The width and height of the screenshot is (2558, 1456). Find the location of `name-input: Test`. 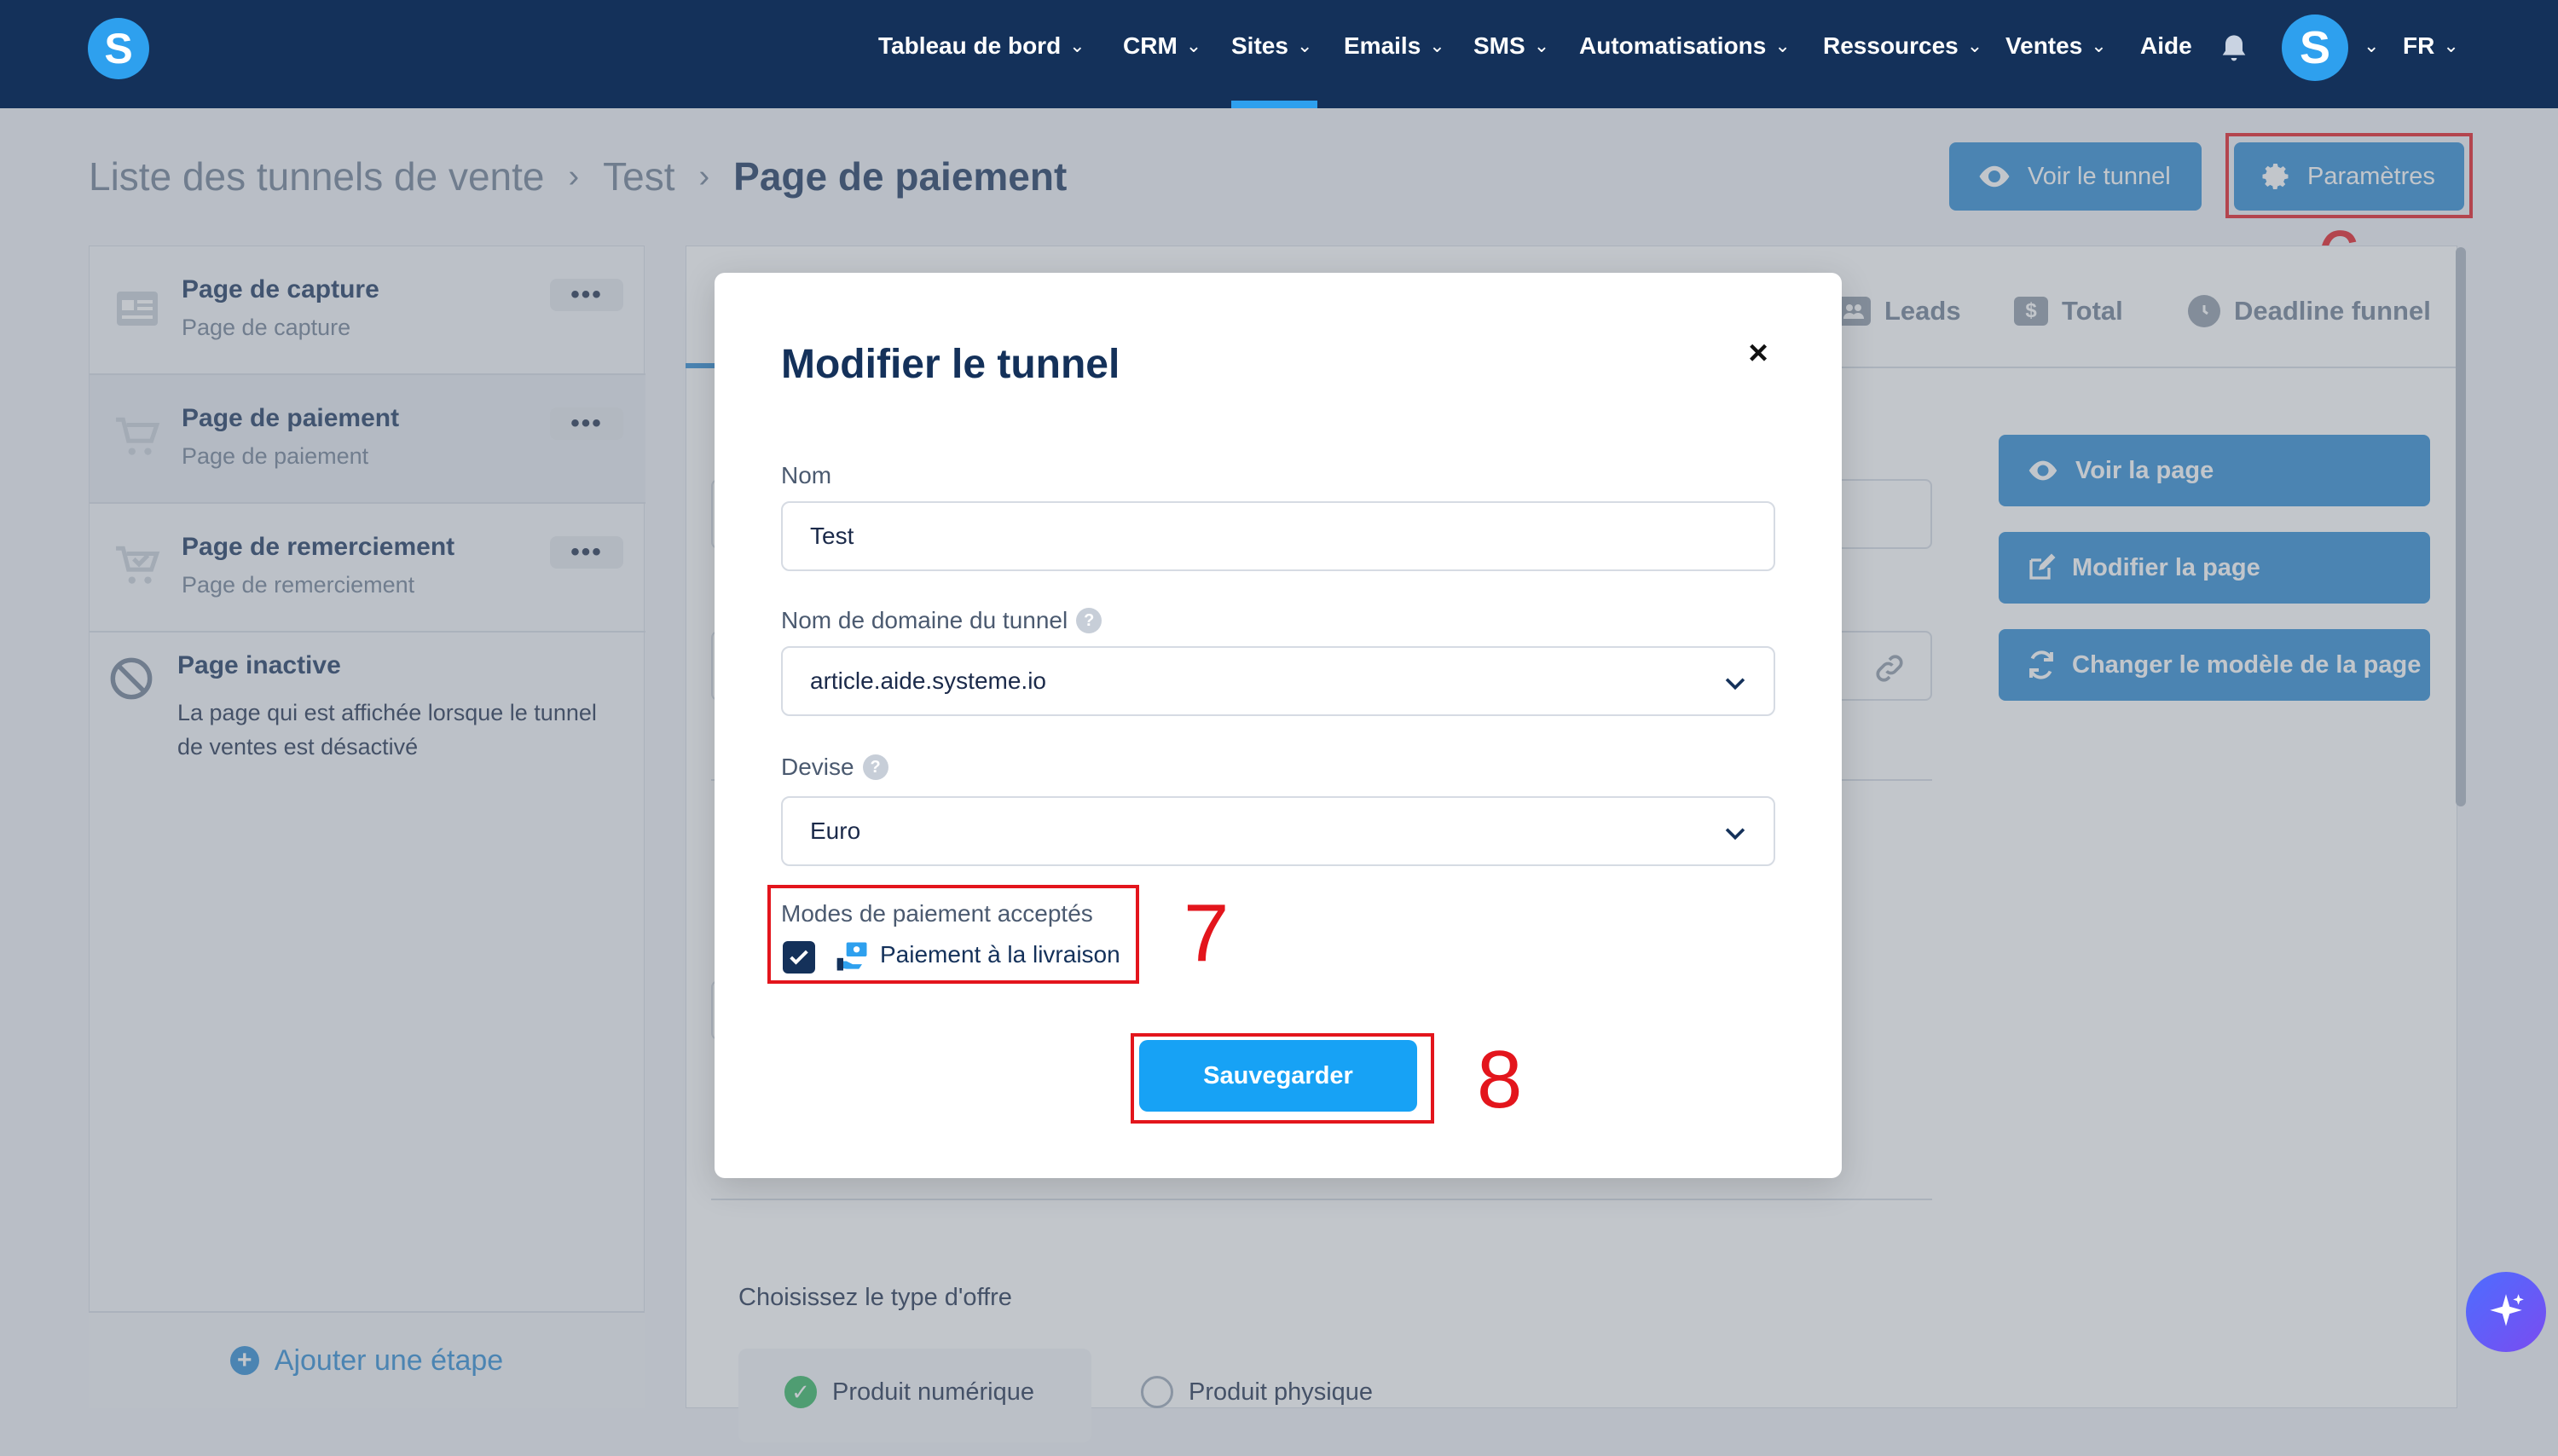

name-input: Test is located at coordinates (1278, 536).